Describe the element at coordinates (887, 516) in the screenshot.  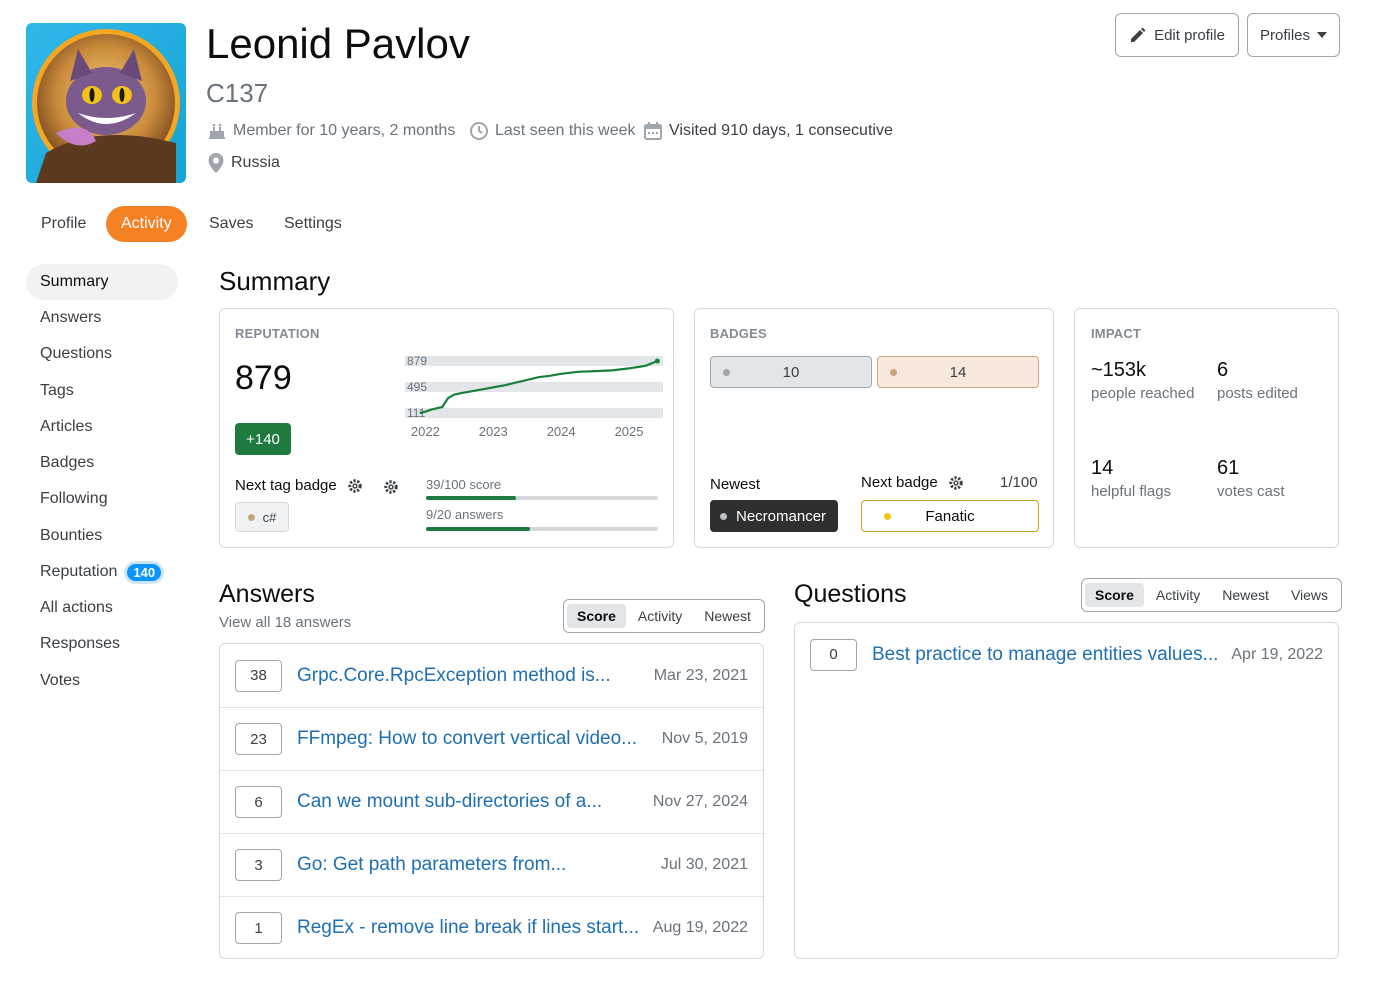
I see `gold-dot-icon` at that location.